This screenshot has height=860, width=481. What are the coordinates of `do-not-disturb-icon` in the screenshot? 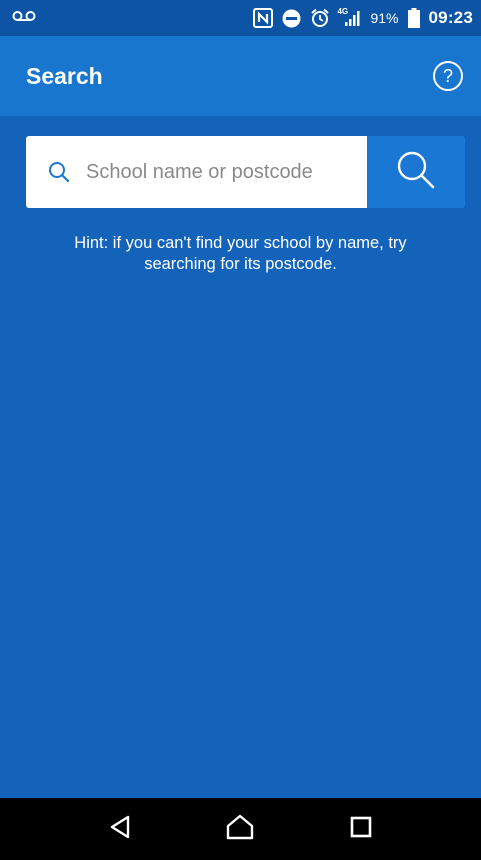 It's located at (291, 18).